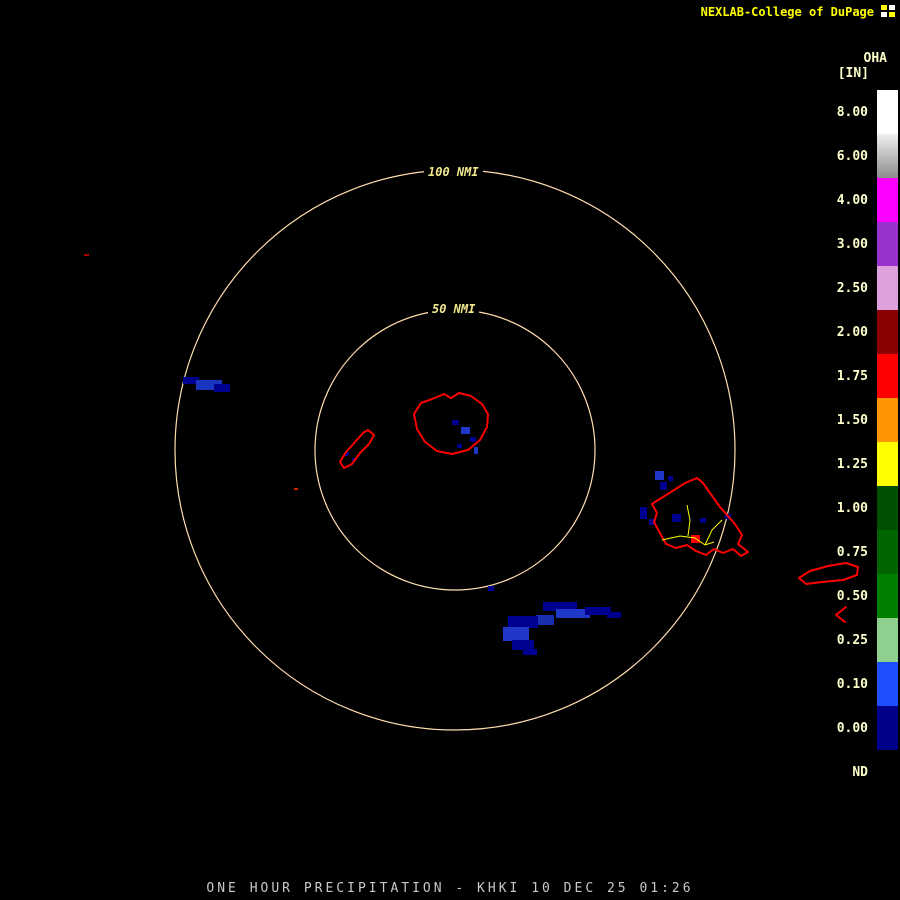 The image size is (900, 900). Describe the element at coordinates (852, 200) in the screenshot. I see `legend-value-label: 4.00` at that location.